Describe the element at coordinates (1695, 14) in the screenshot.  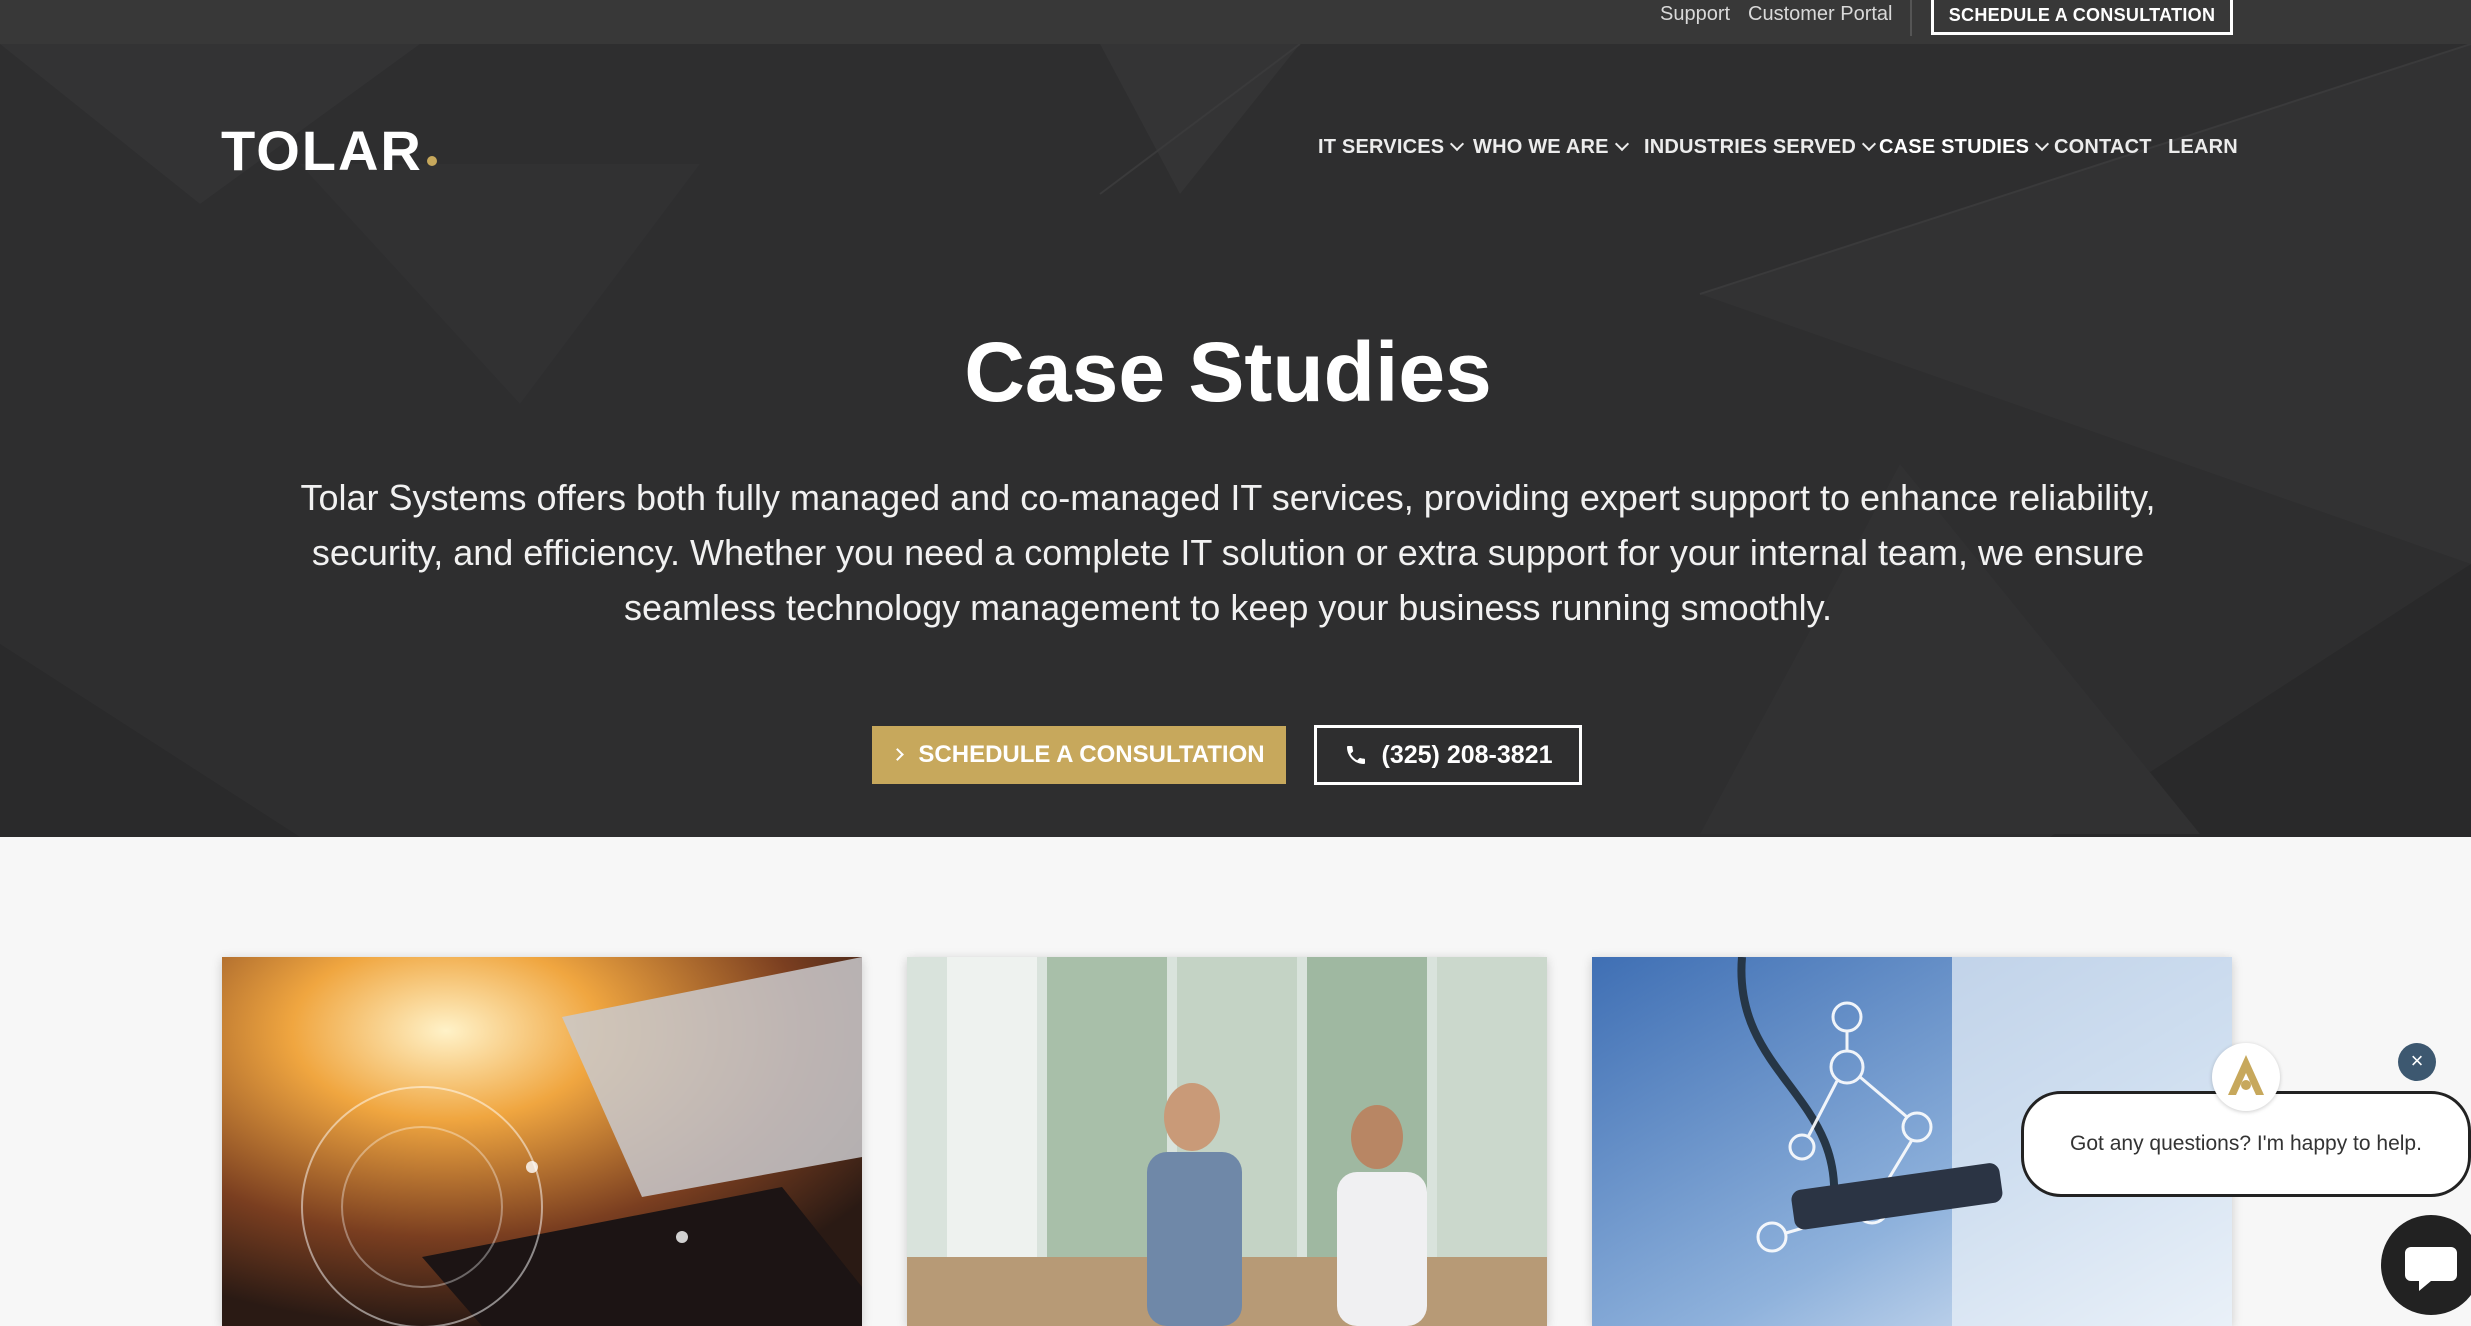
I see `support-link: Support` at that location.